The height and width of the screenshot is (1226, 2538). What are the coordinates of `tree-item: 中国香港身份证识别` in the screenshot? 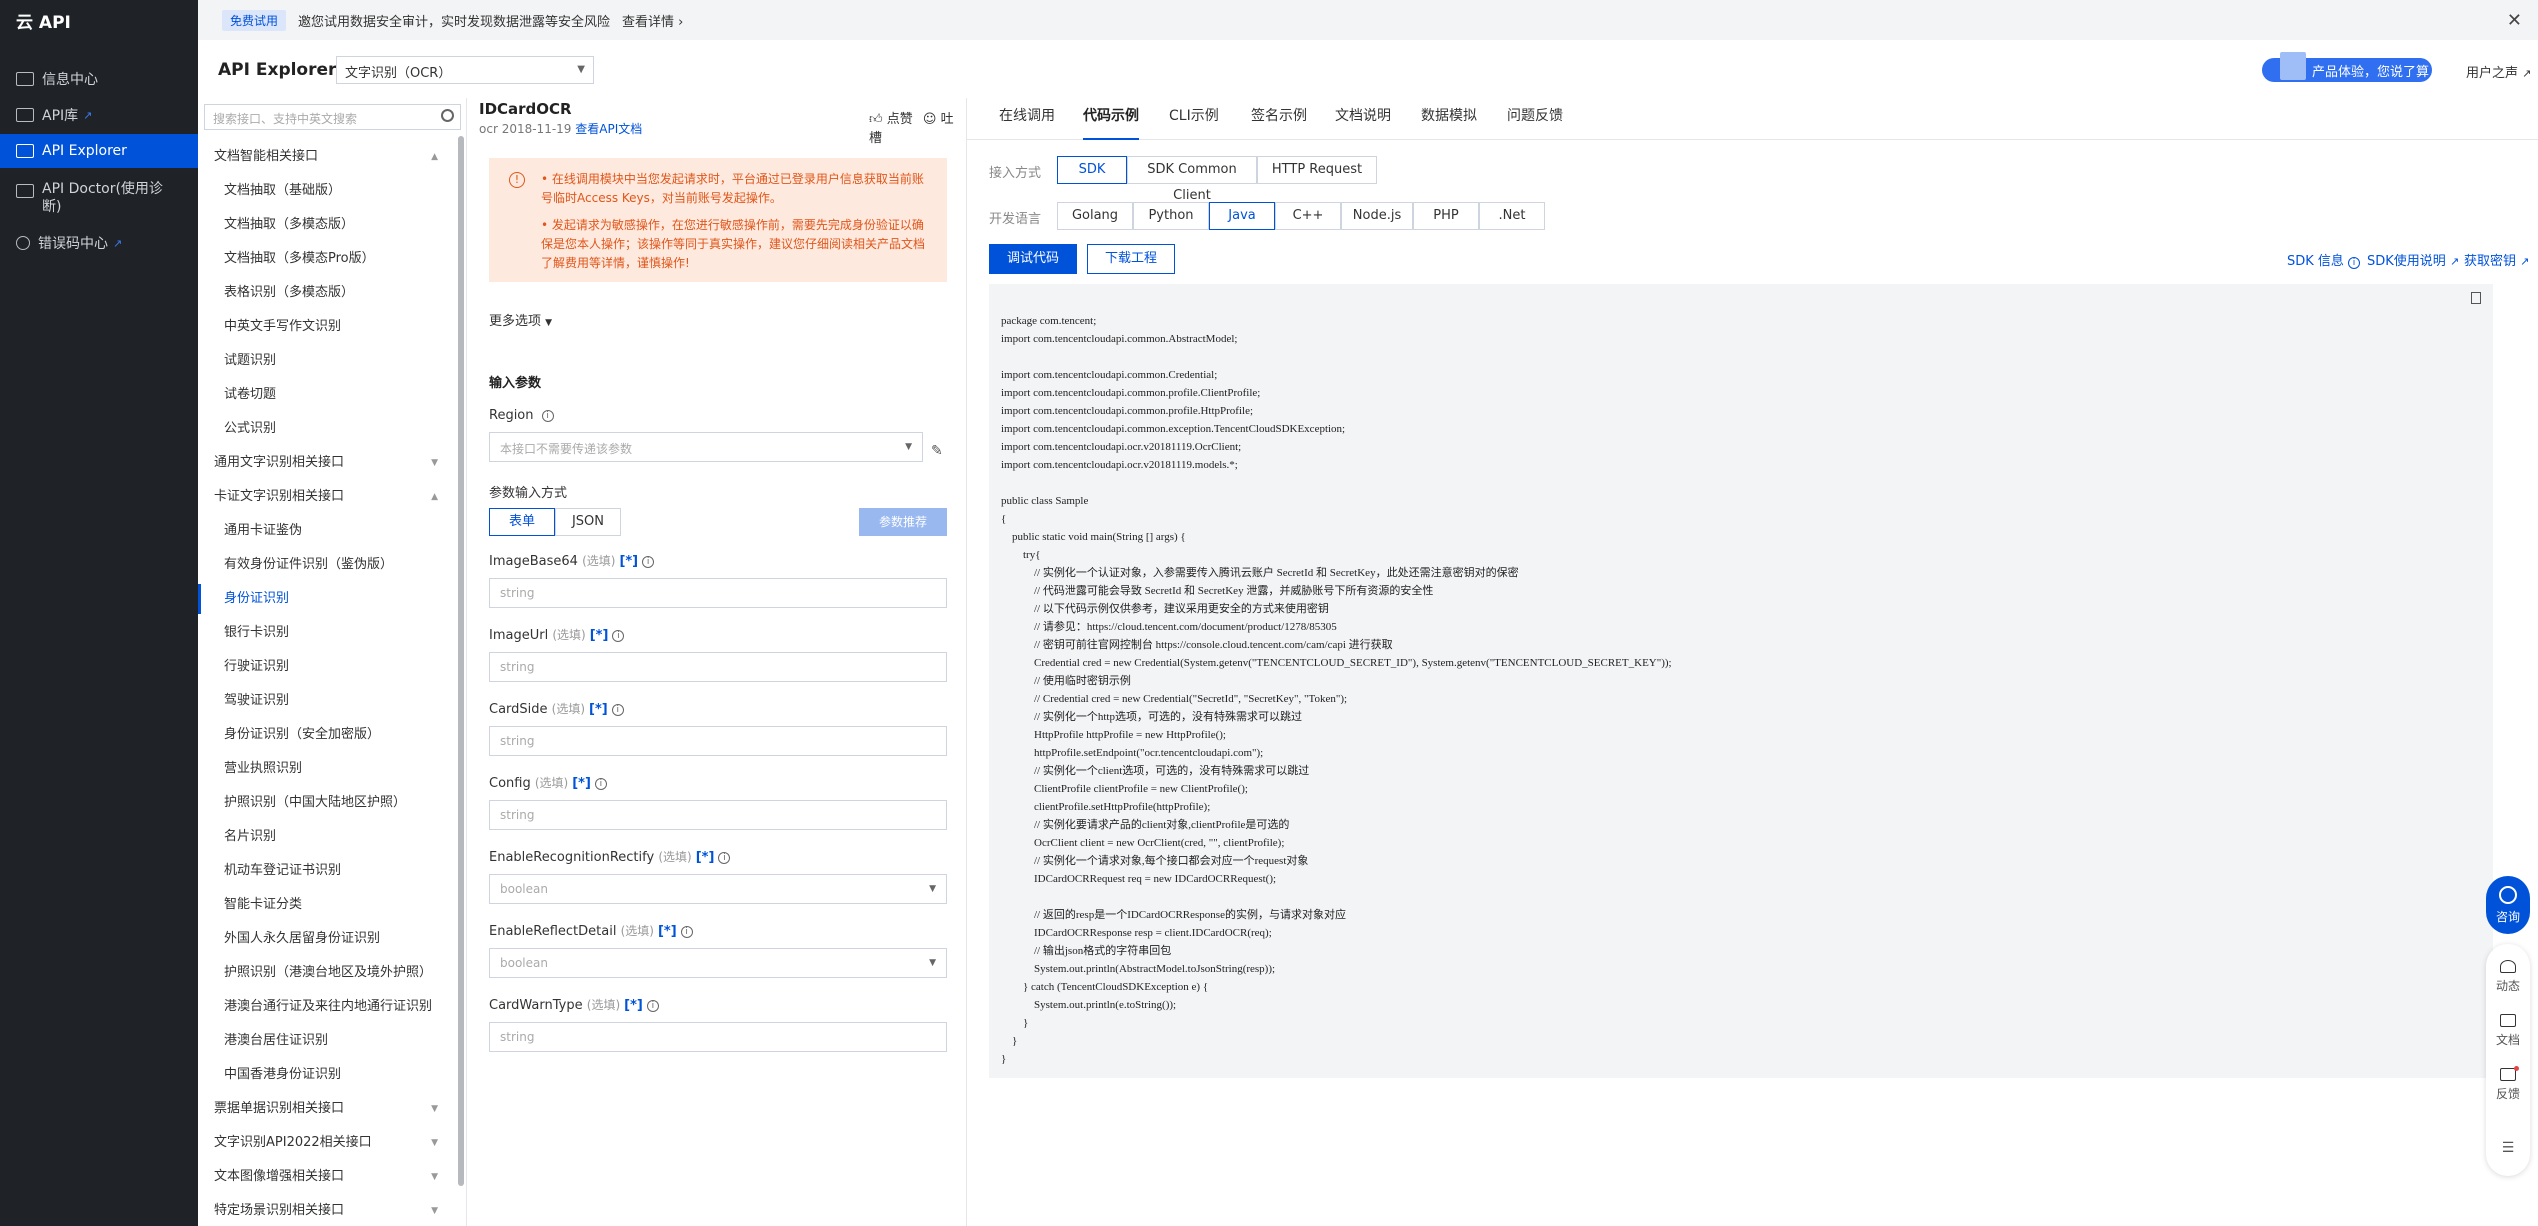 It's located at (326, 1075).